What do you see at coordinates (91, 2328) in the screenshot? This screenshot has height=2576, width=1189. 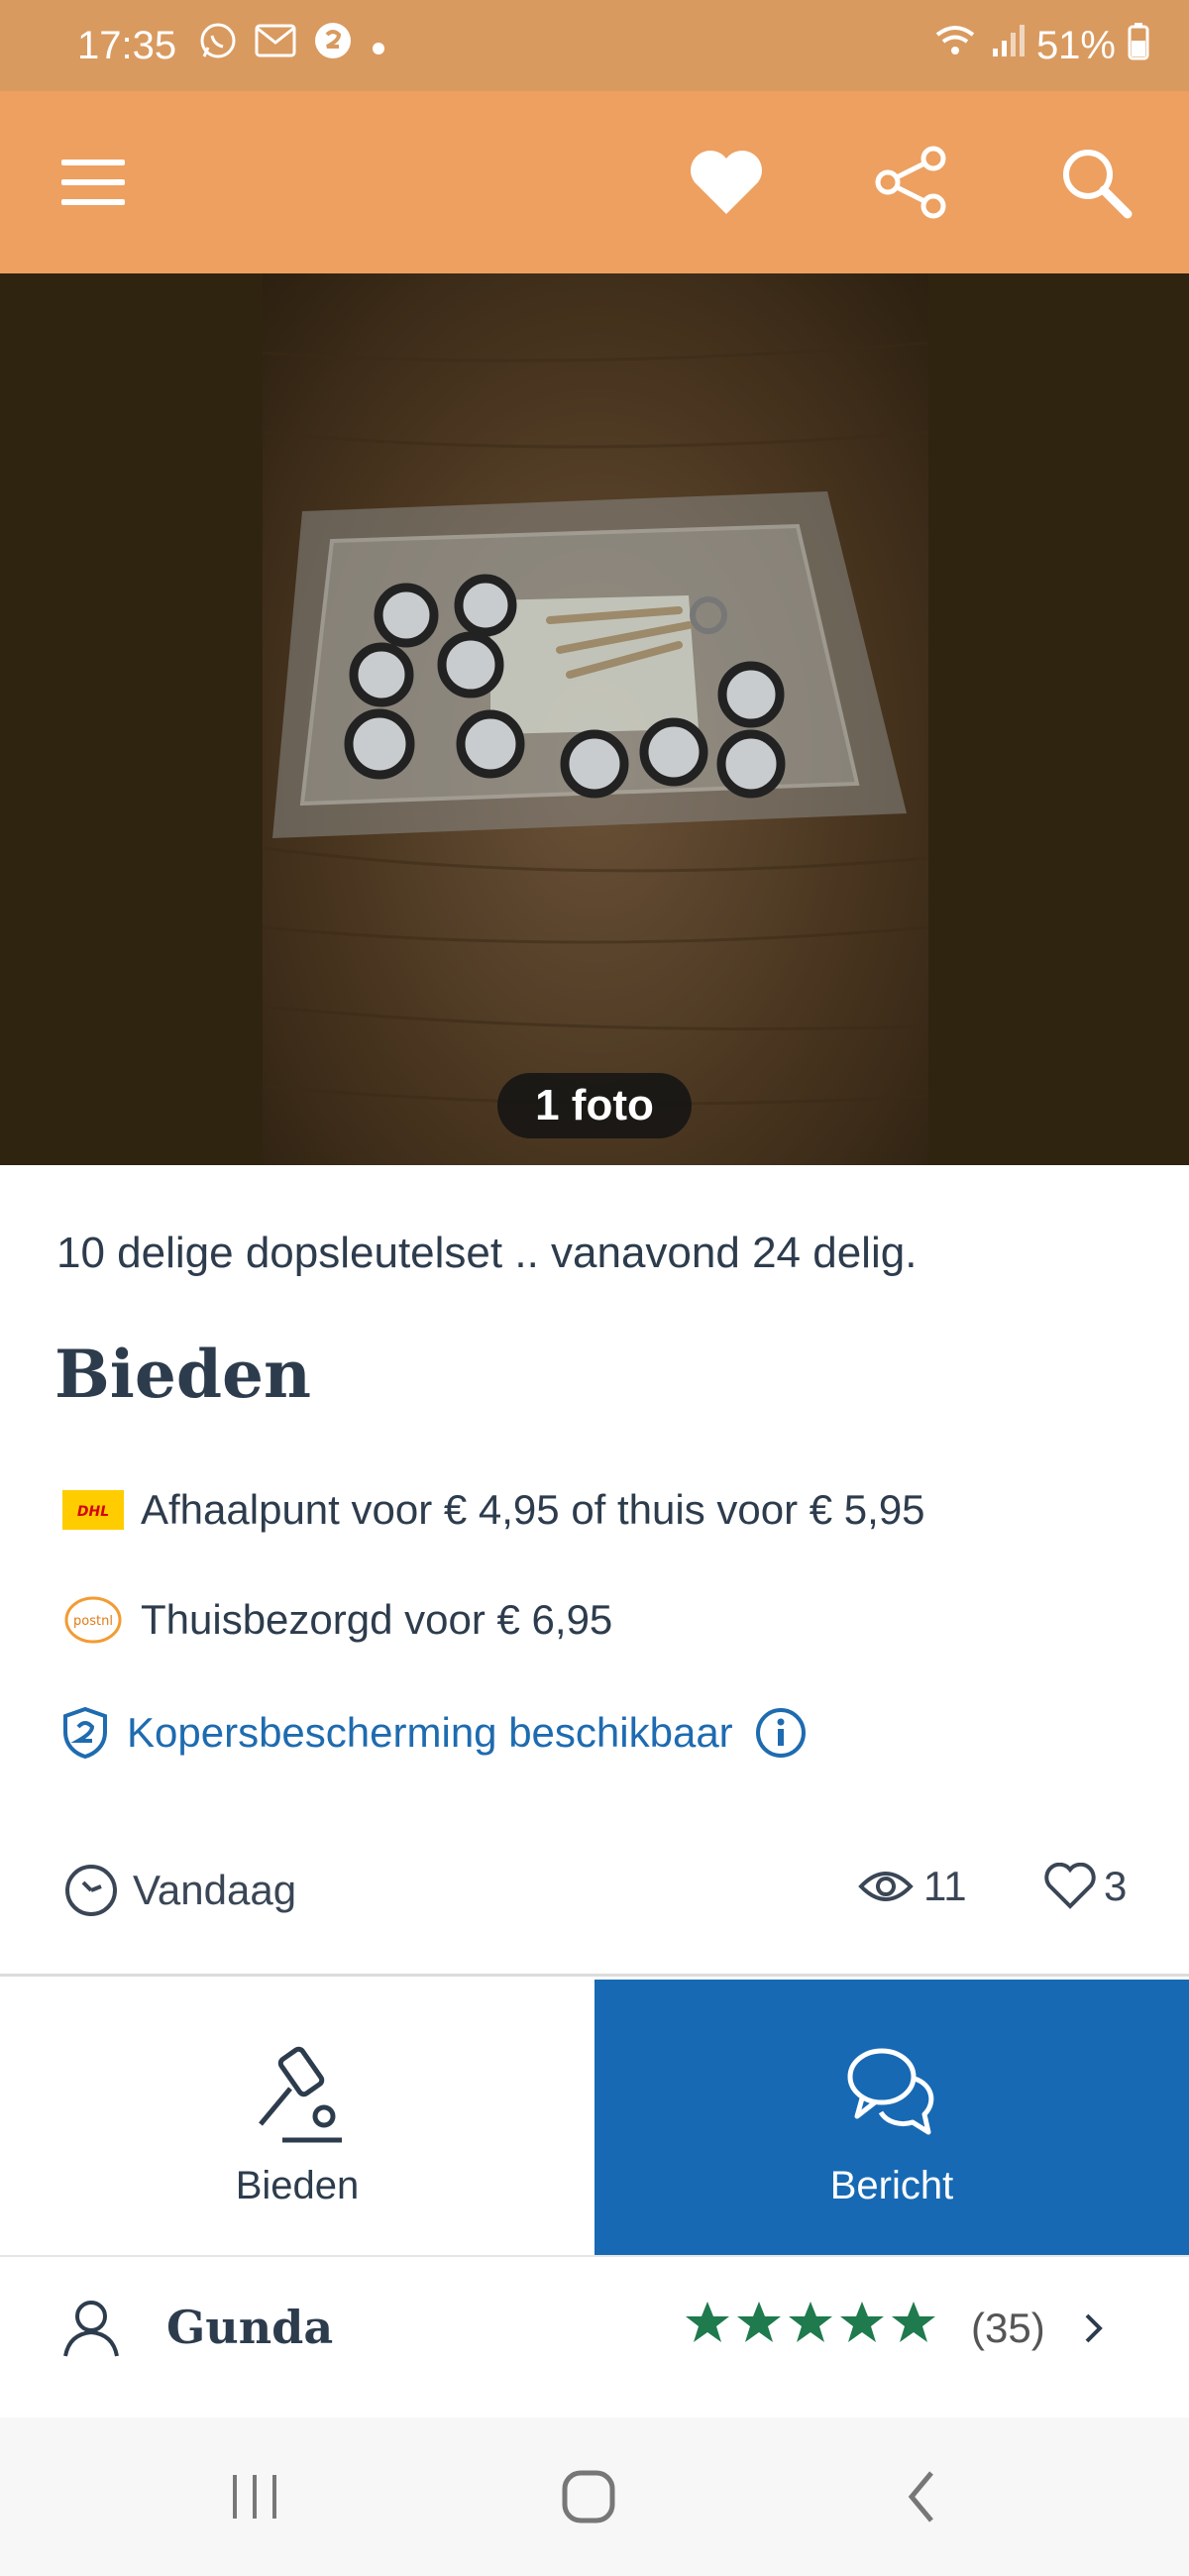 I see `user-icon` at bounding box center [91, 2328].